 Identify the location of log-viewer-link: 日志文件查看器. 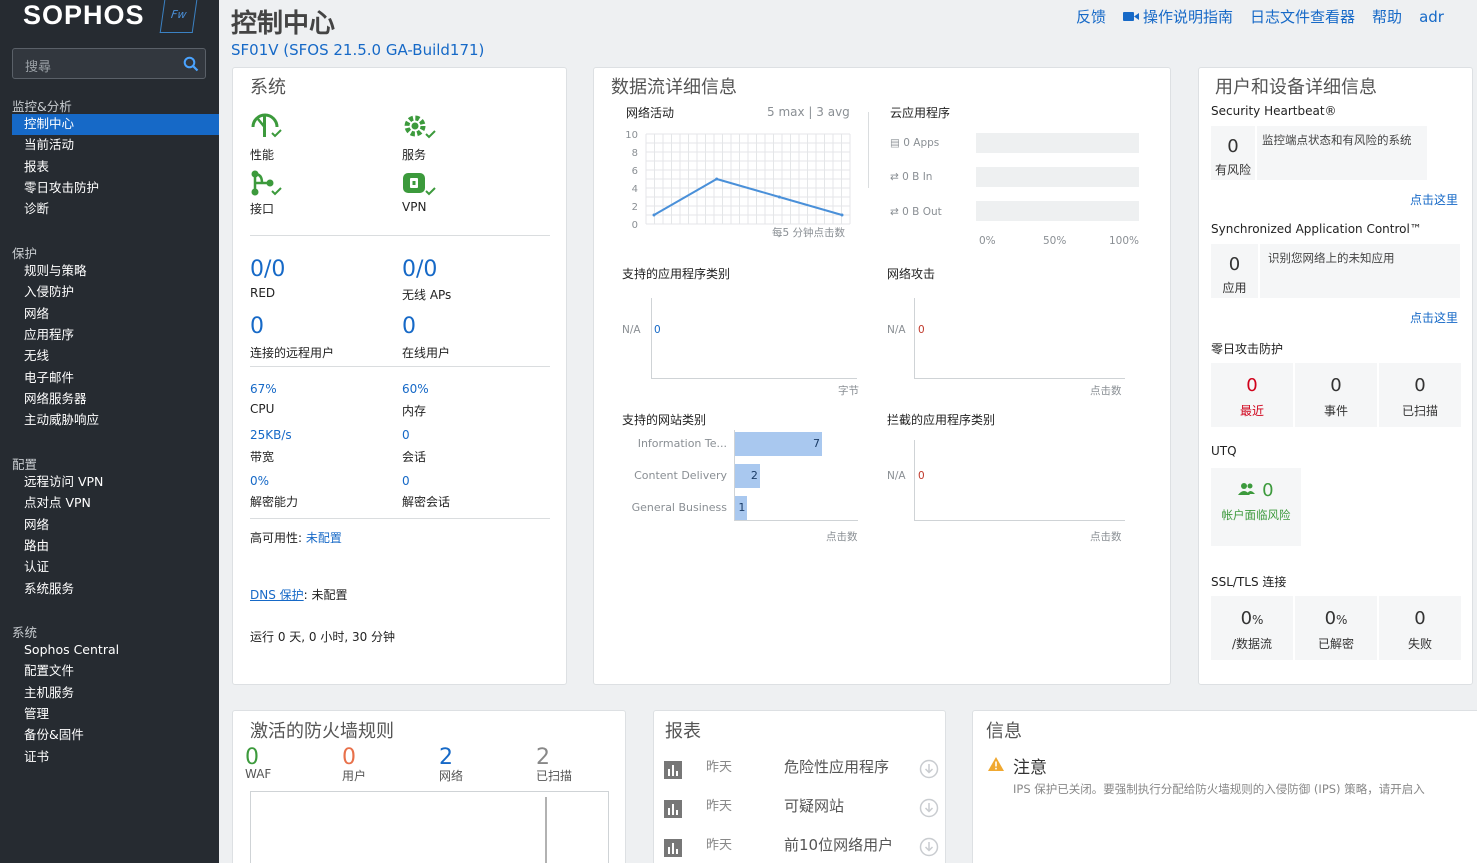
(1302, 17).